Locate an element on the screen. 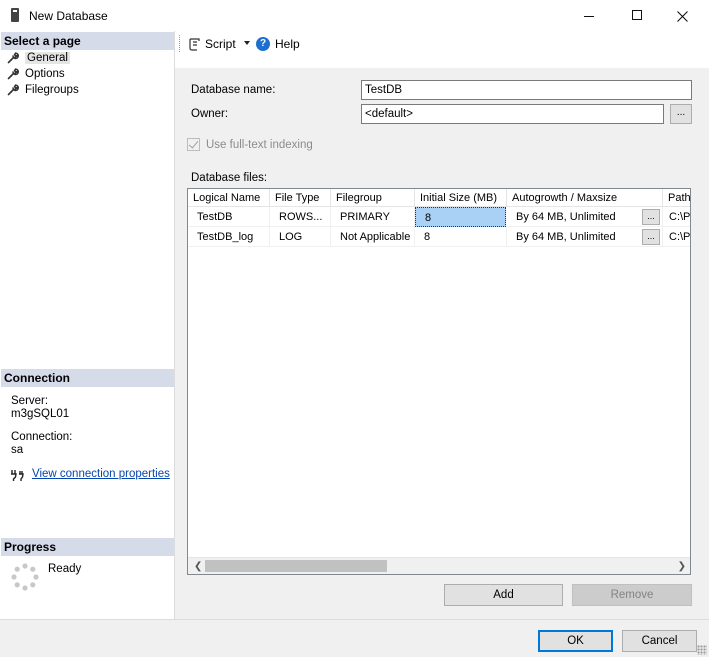  view-connection-properties-link: View connection properties is located at coordinates (101, 474).